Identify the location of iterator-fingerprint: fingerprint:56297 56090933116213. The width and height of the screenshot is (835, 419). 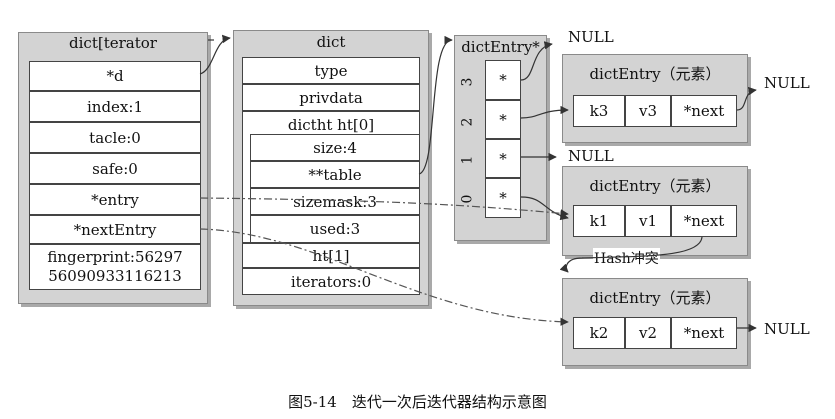
(115, 267).